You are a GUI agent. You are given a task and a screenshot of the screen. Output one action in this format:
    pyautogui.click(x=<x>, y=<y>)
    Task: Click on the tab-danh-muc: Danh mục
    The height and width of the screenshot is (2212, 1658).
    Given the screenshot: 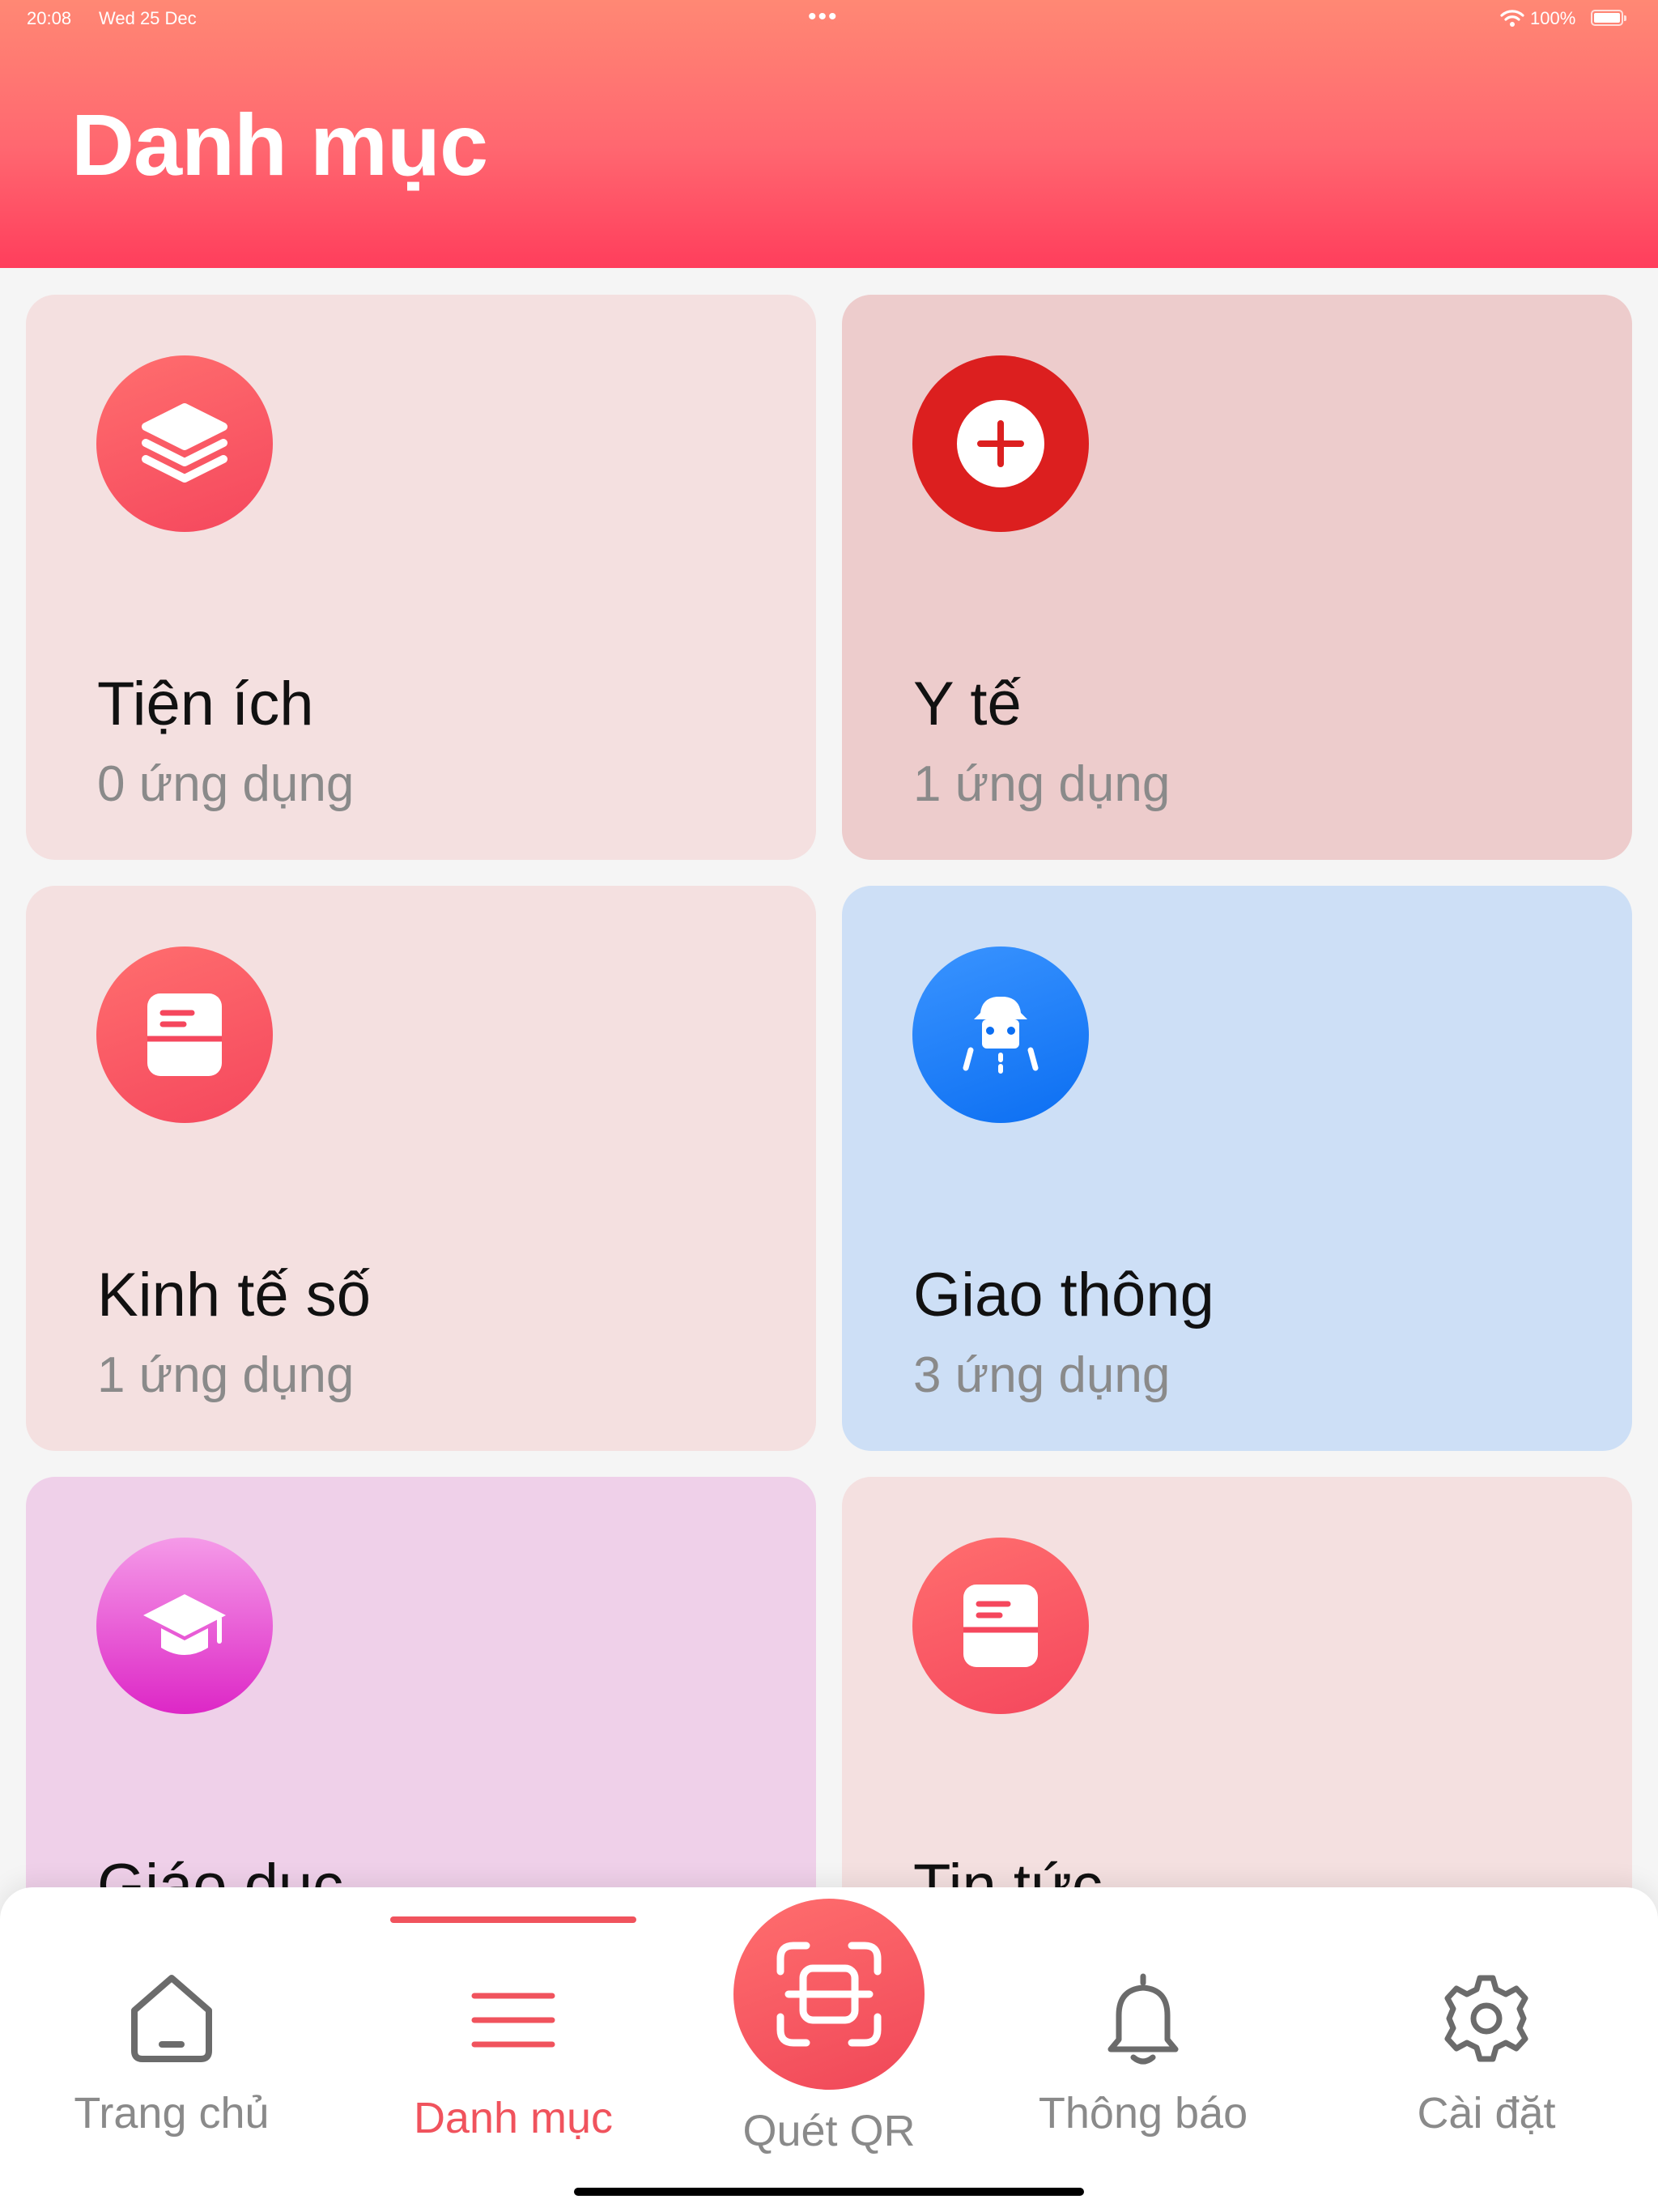 What is the action you would take?
    pyautogui.click(x=513, y=2021)
    